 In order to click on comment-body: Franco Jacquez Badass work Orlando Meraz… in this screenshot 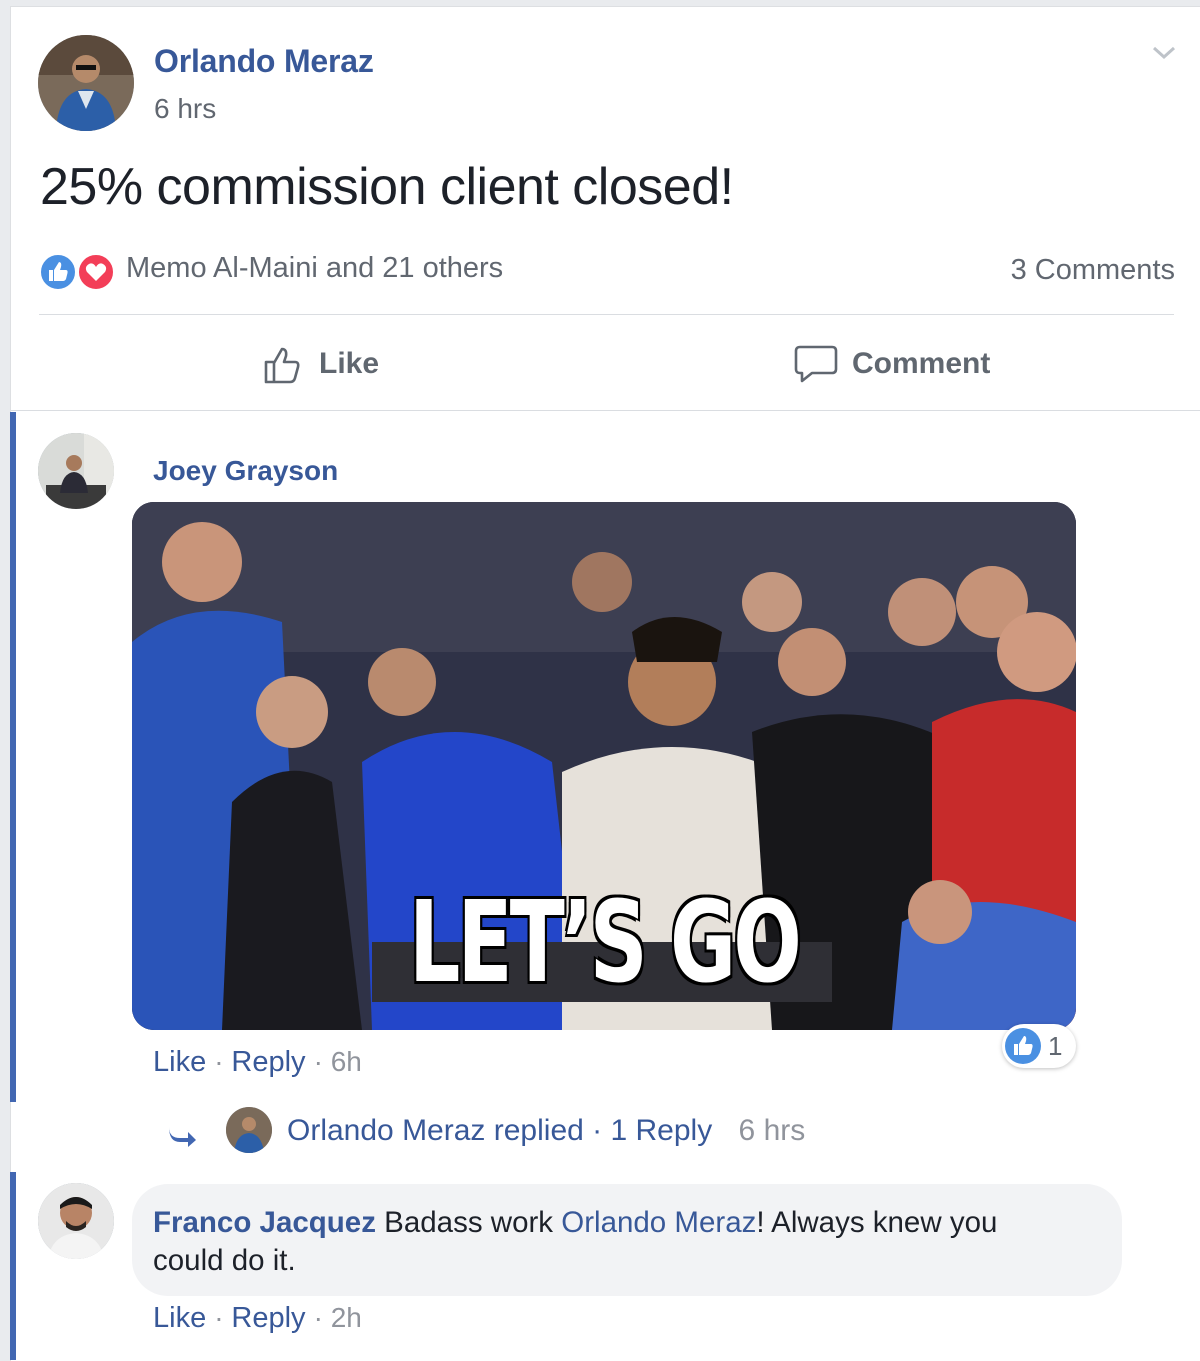, I will do `click(628, 1242)`.